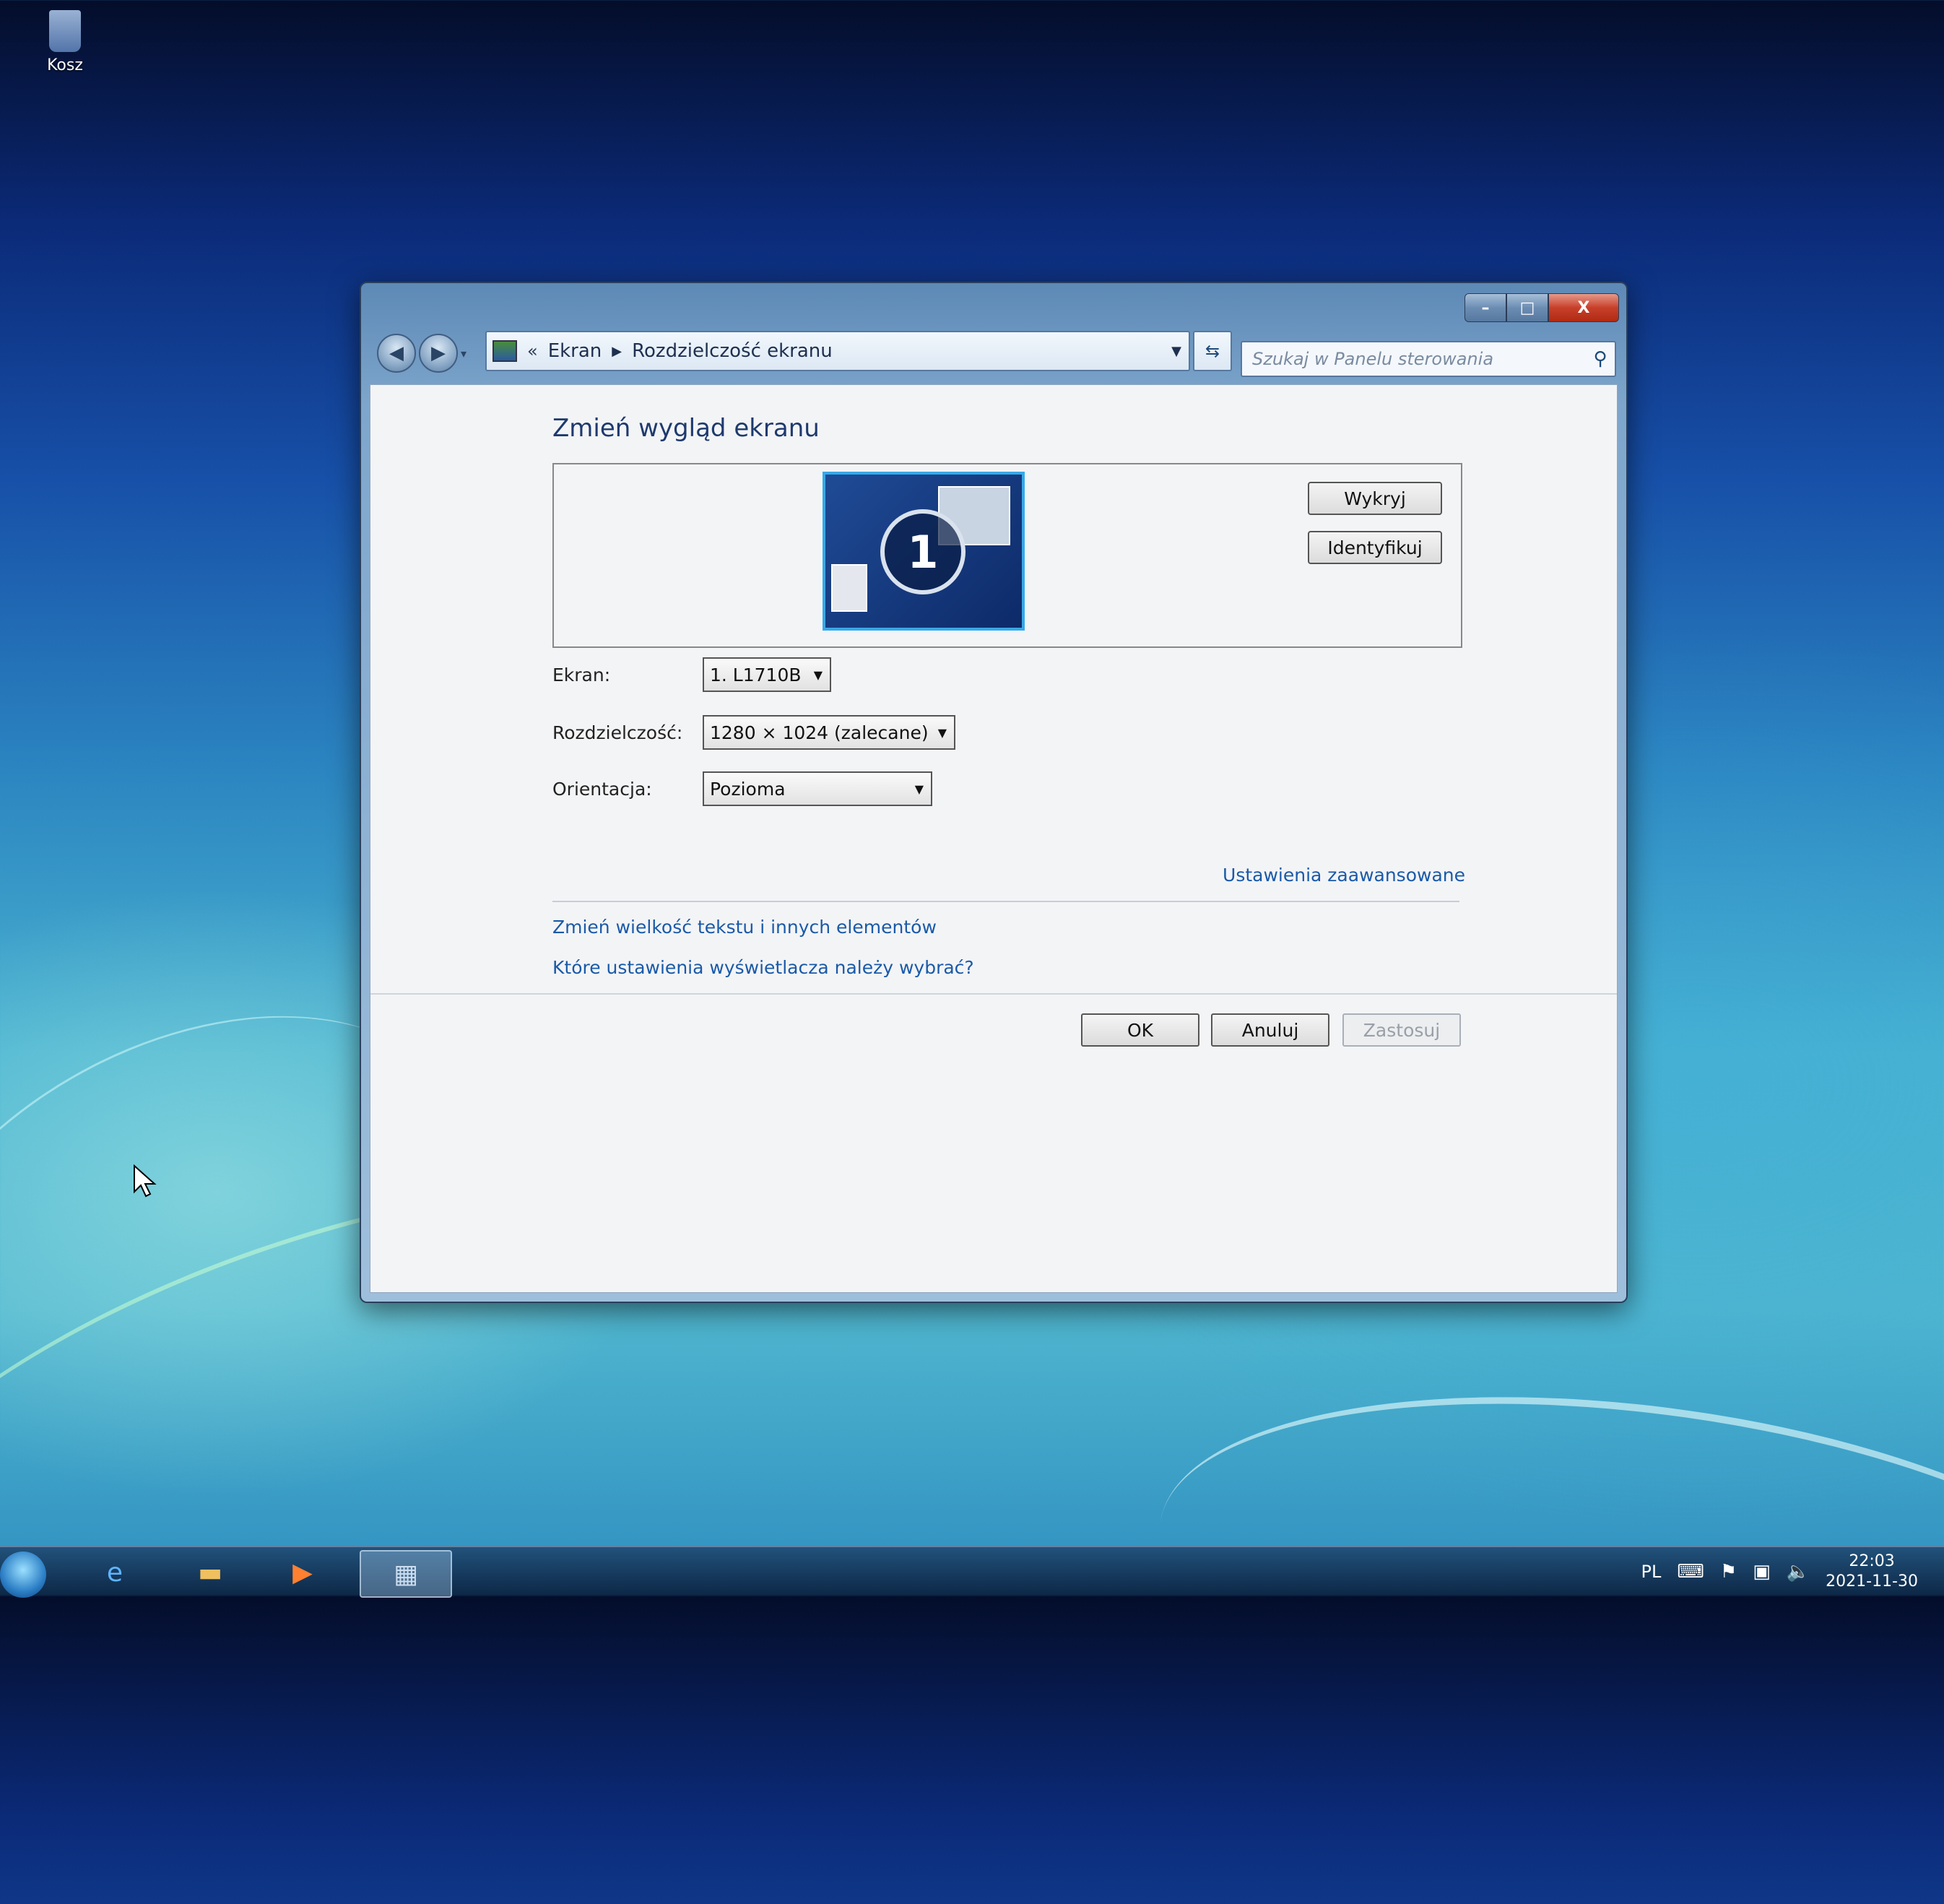  Describe the element at coordinates (627, 789) in the screenshot. I see `orientation-label: Orientacja:` at that location.